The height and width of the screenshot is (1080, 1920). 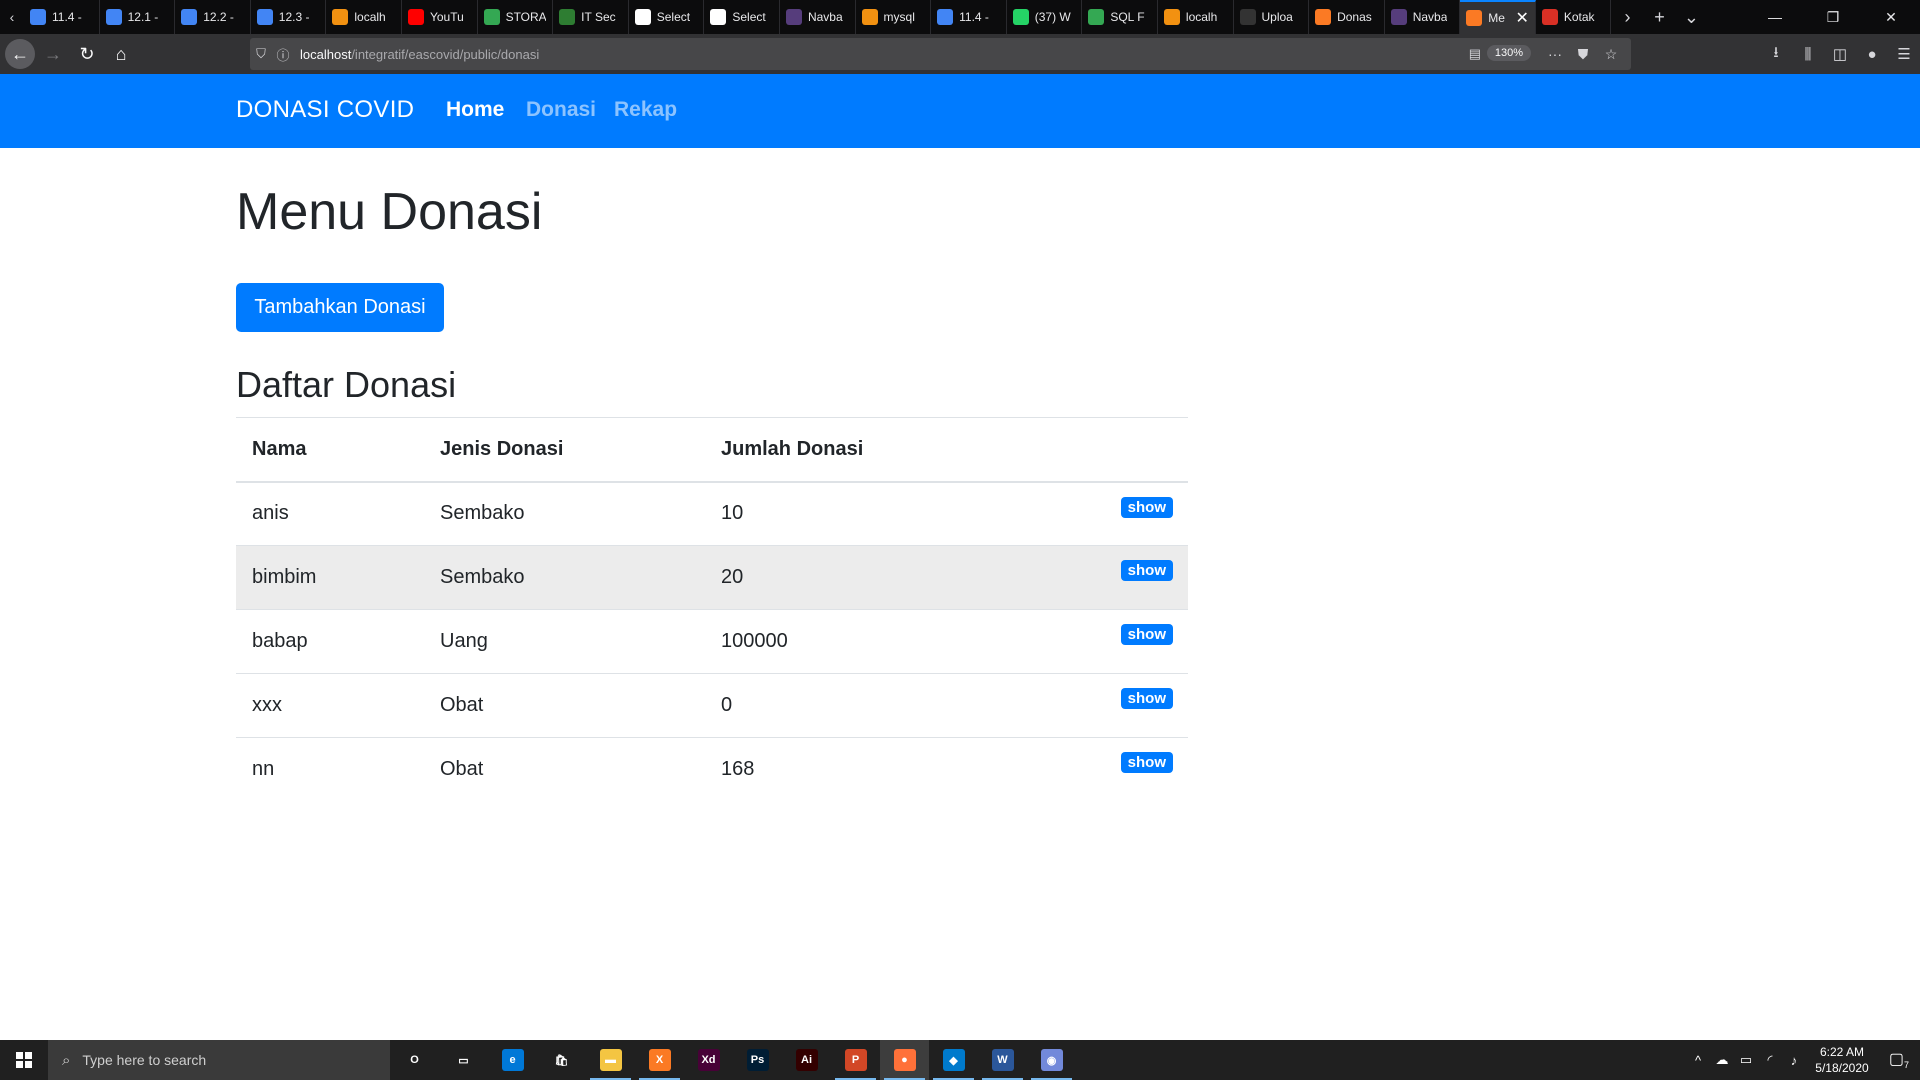 What do you see at coordinates (1872, 54) in the screenshot?
I see `account-icon: ●` at bounding box center [1872, 54].